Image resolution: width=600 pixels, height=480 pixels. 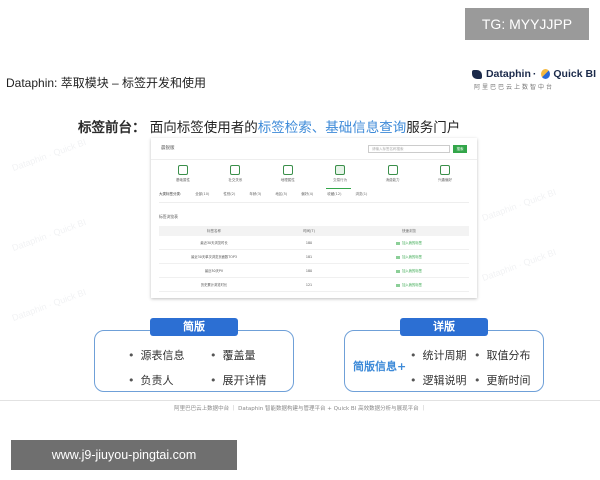 I want to click on detail-prefix: 简版信息+, so click(x=380, y=366).